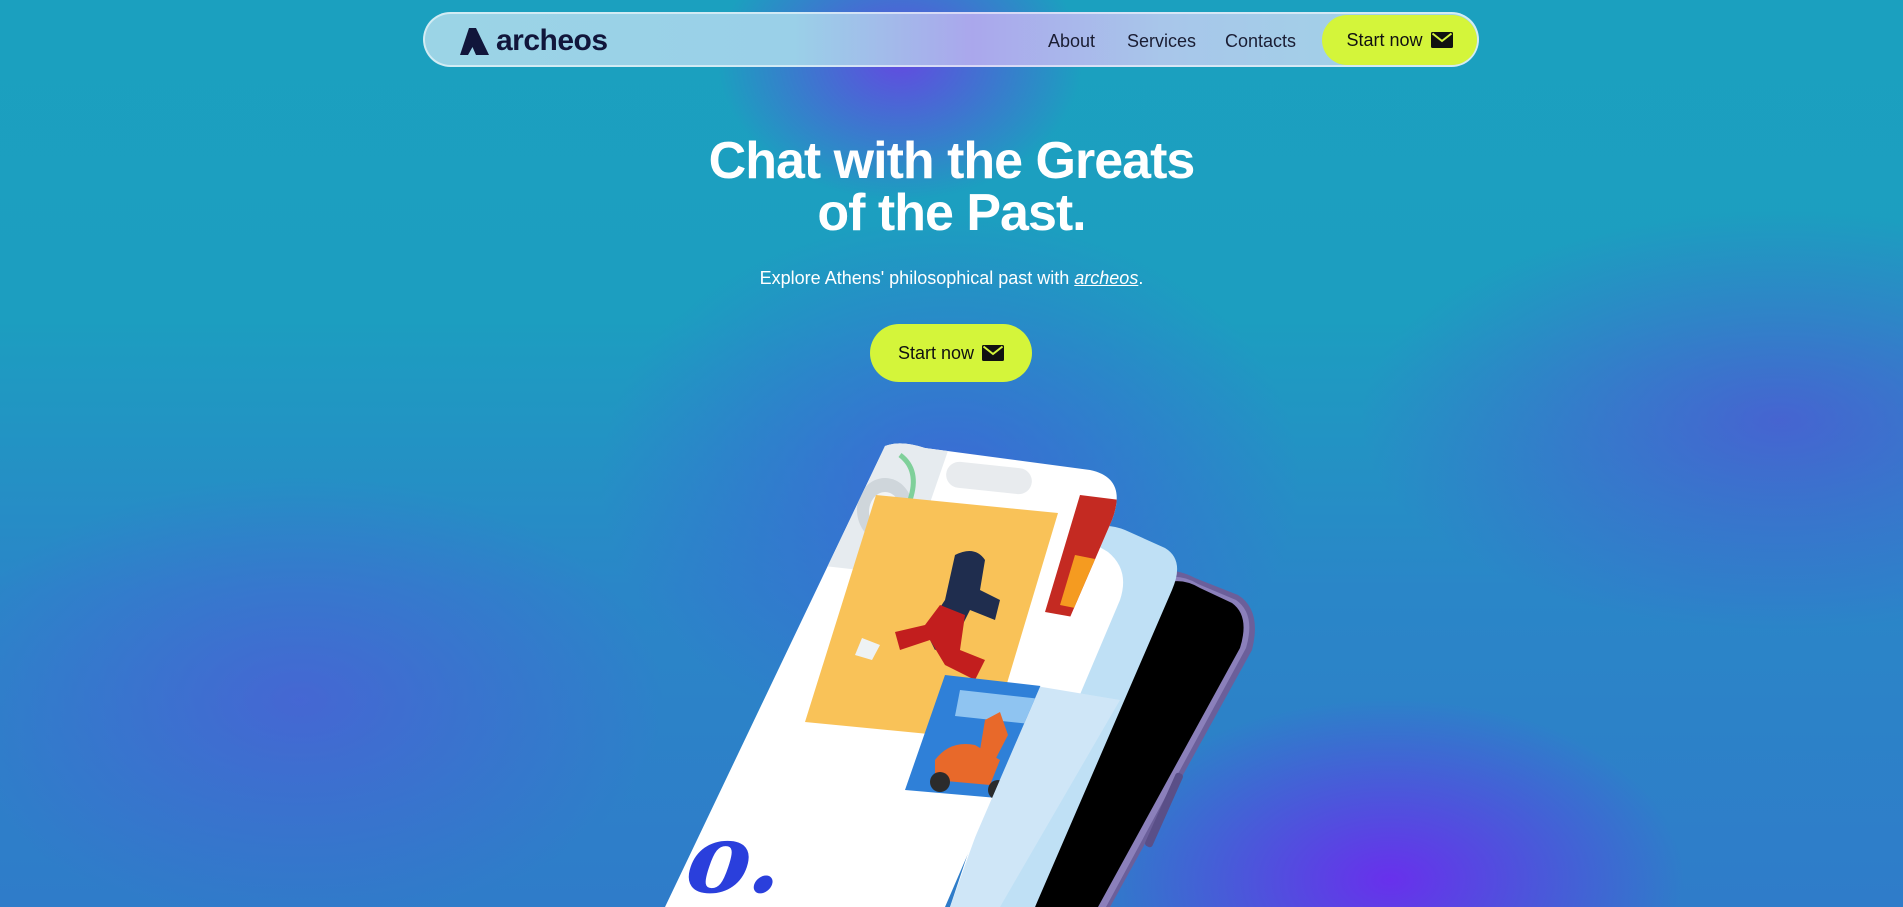  What do you see at coordinates (989, 478) in the screenshot?
I see `phone-notch` at bounding box center [989, 478].